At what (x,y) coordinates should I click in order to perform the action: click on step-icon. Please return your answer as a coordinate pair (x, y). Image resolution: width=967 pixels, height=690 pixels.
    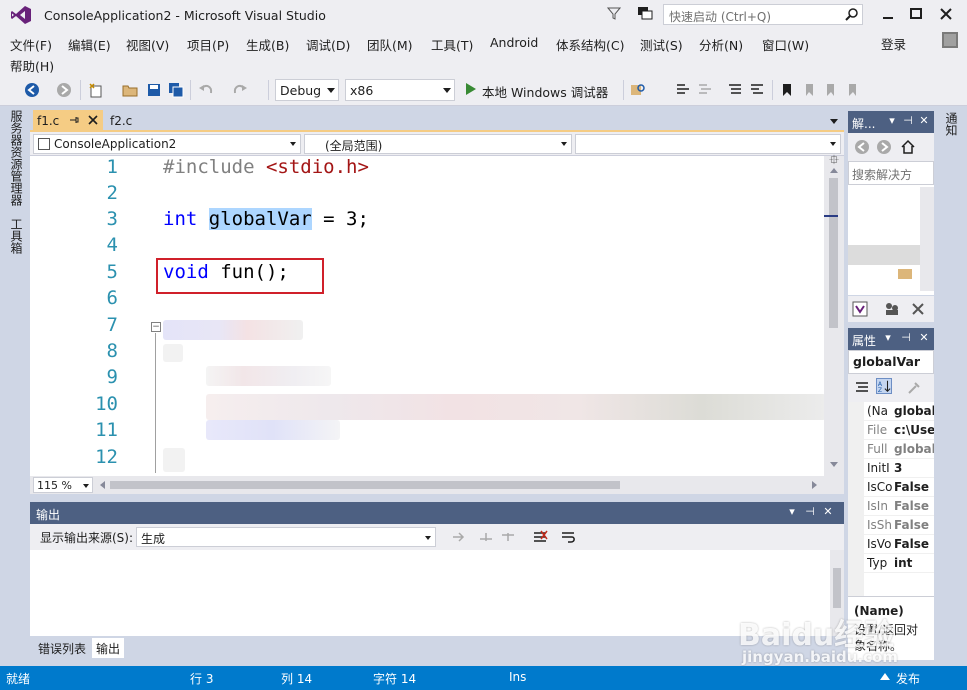
    Looking at the image, I should click on (705, 90).